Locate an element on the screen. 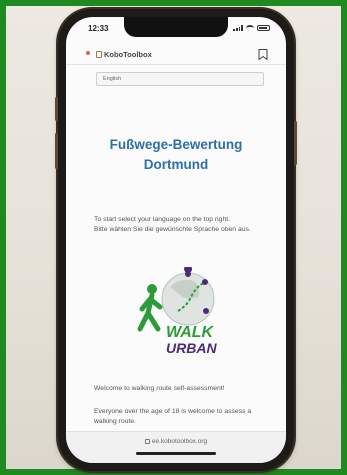 This screenshot has height=475, width=347. wifi-icon is located at coordinates (250, 28).